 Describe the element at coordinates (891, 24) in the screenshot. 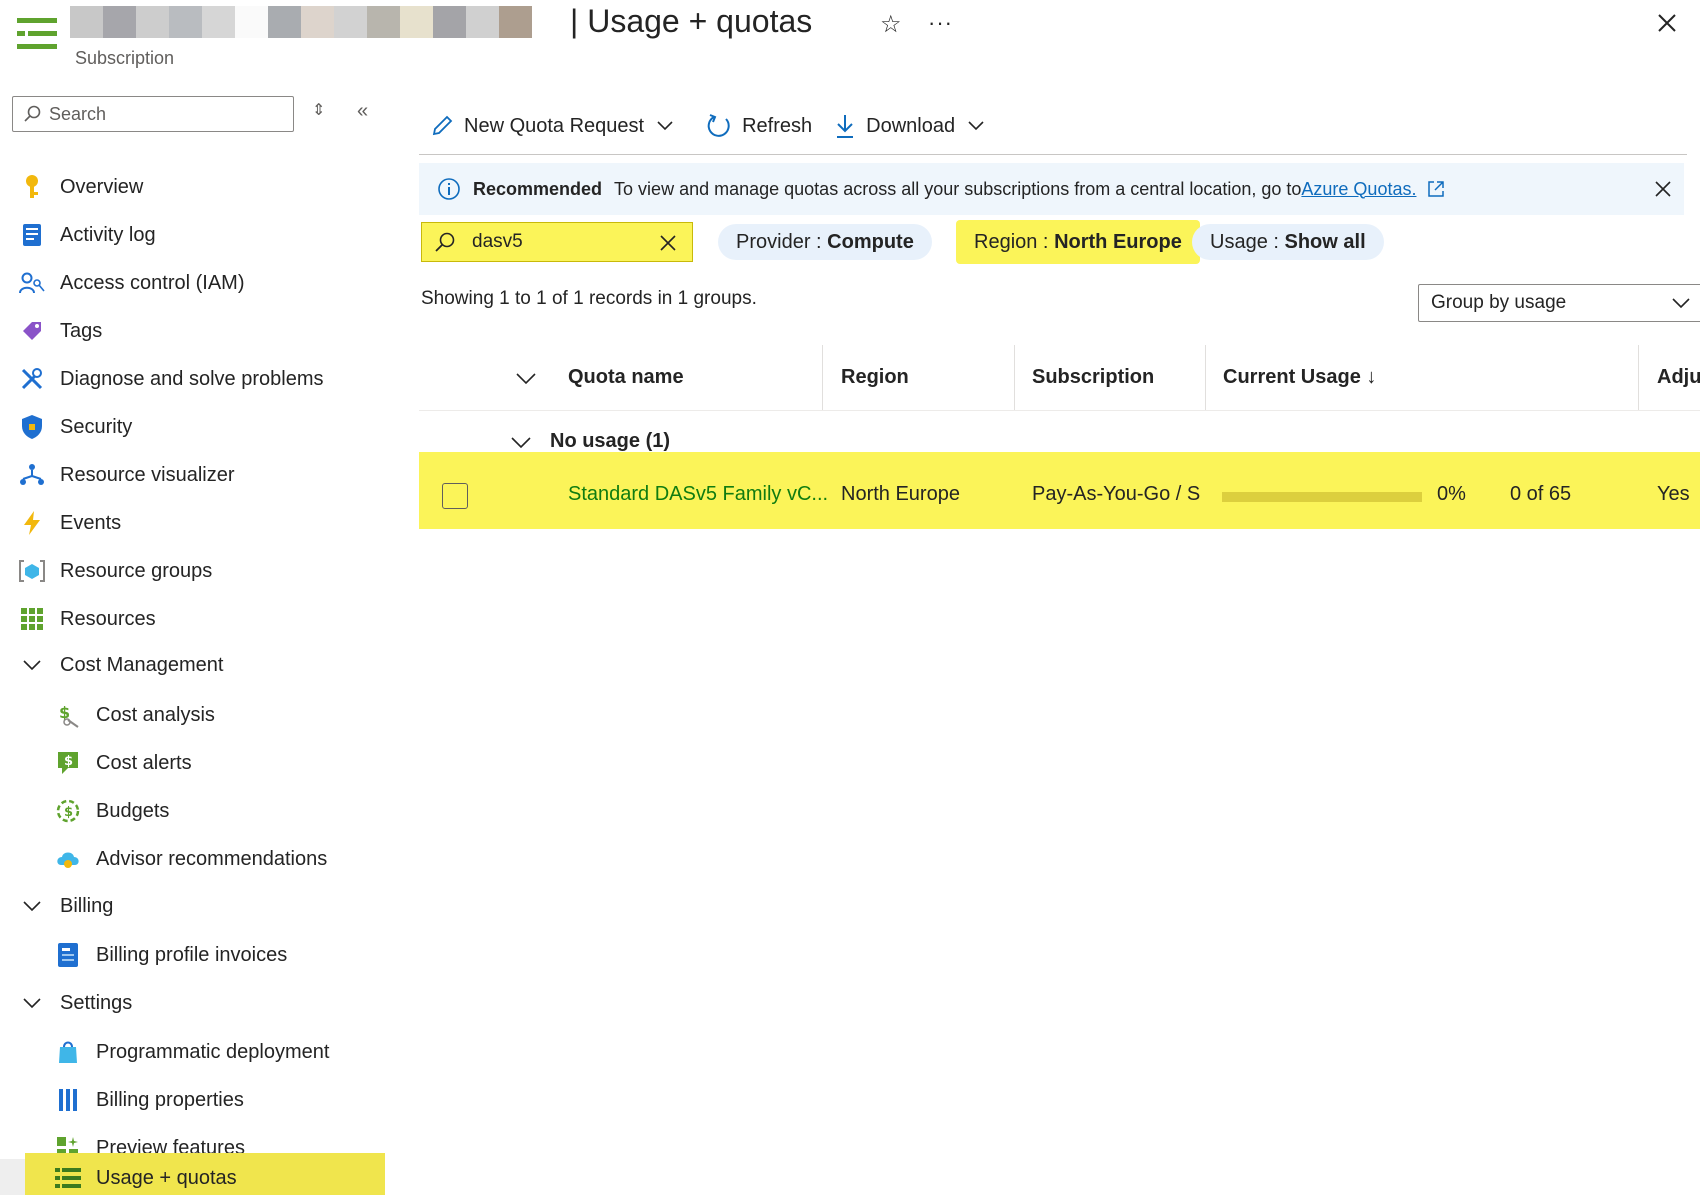

I see `star-icon: ☆` at that location.